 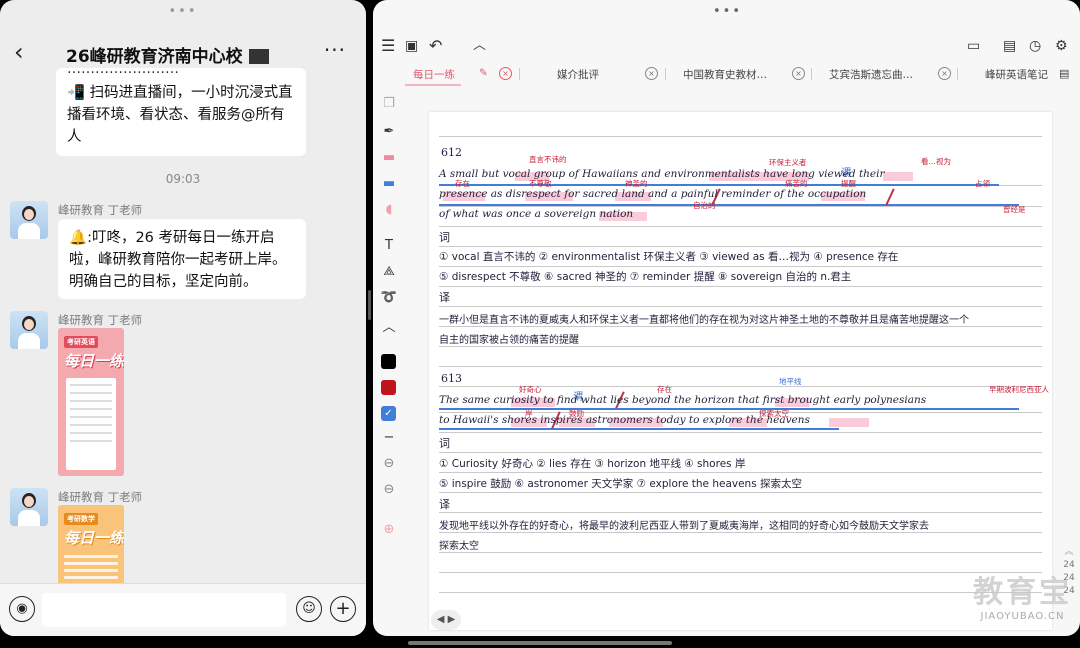 I want to click on tab-media-criticism: 媒介批评, so click(x=578, y=74).